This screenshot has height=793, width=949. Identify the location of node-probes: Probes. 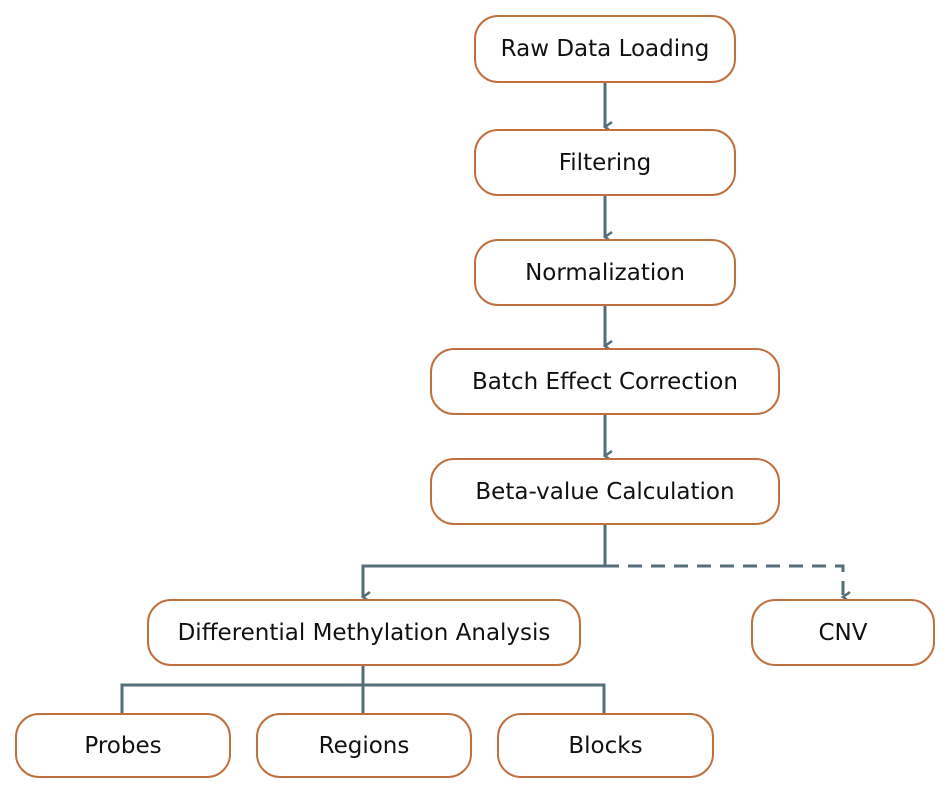
(123, 745).